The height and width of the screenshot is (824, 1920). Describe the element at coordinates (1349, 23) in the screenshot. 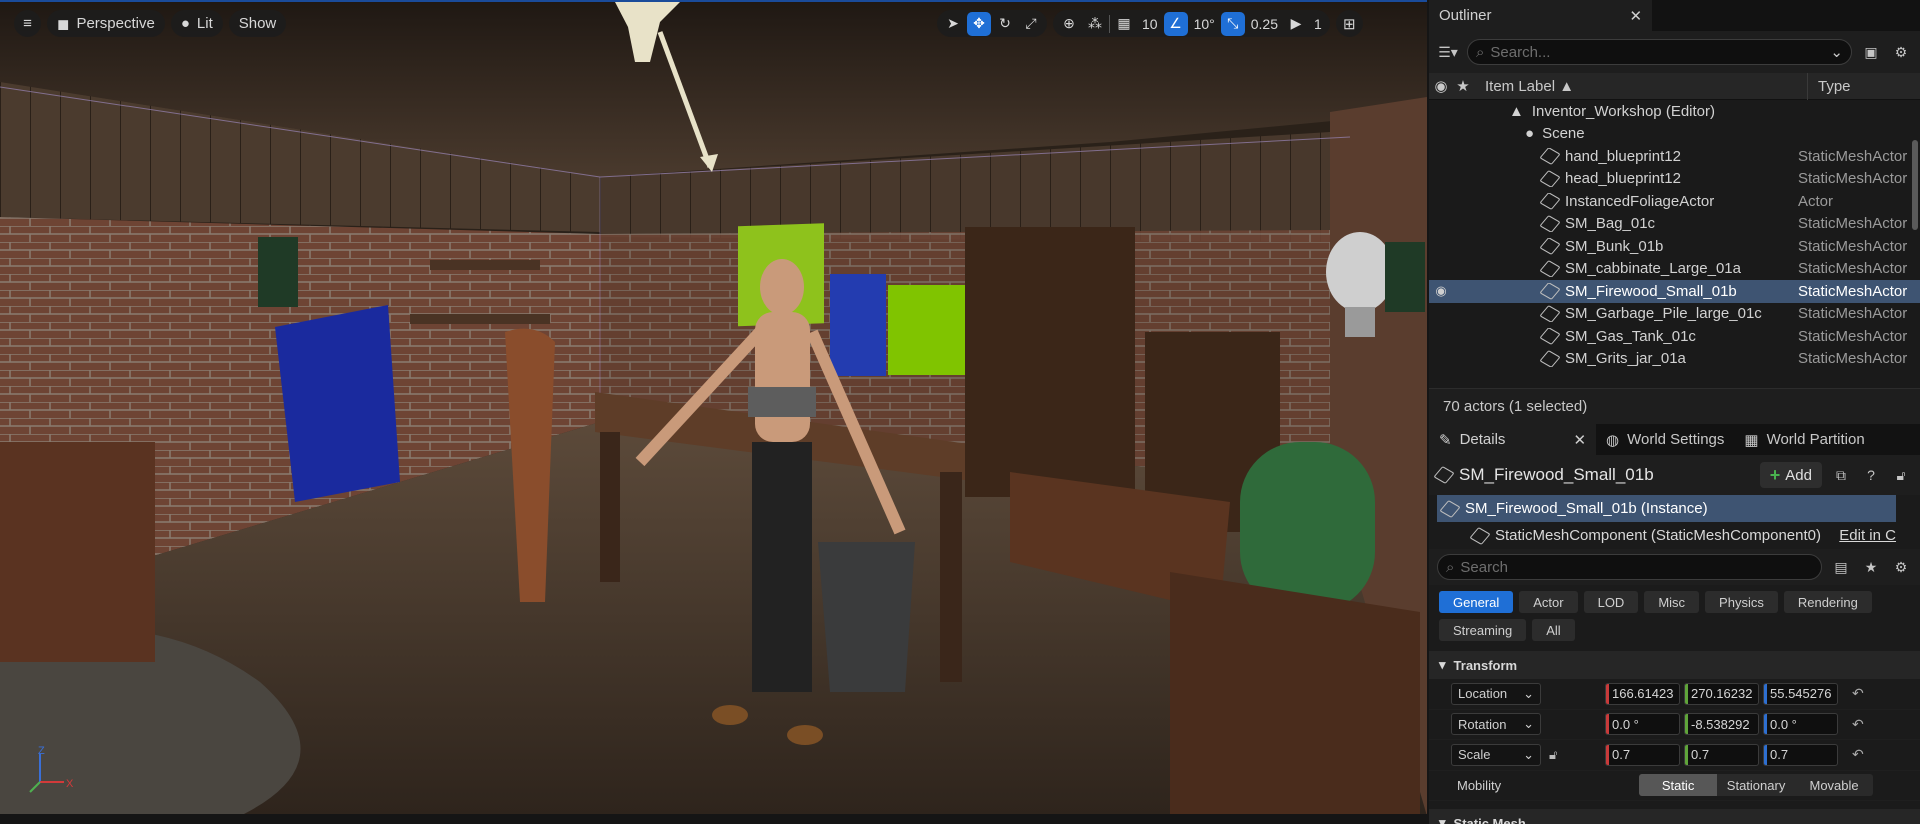

I see `layout-button: ⊞` at that location.